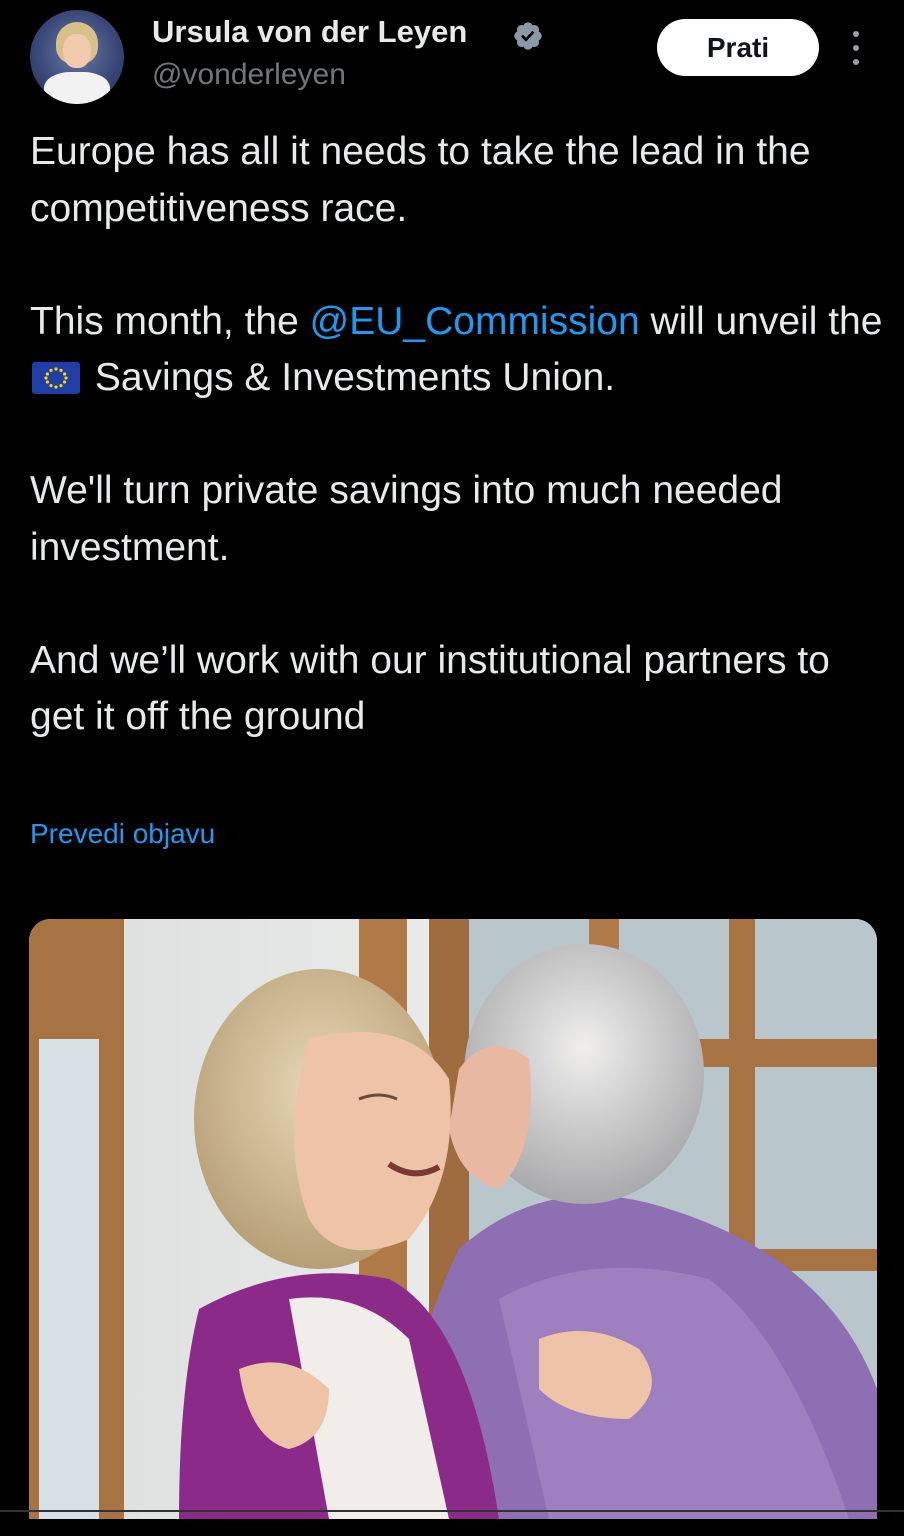 The image size is (904, 1536). I want to click on verified-badge-icon, so click(528, 36).